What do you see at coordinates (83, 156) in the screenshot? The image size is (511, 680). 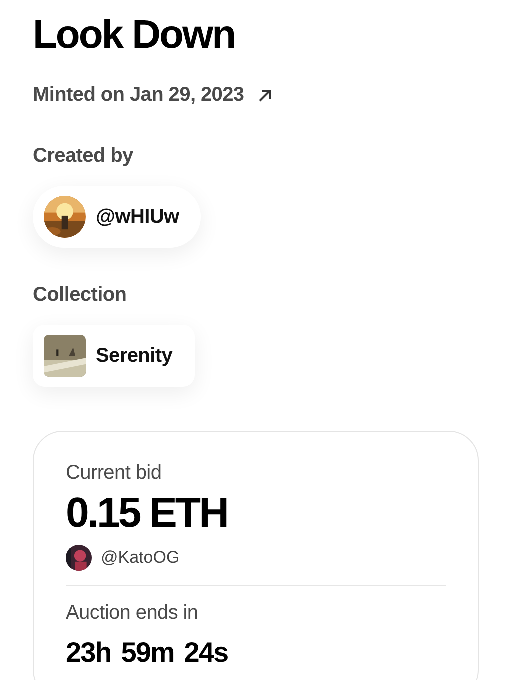 I see `section-label: Created by` at bounding box center [83, 156].